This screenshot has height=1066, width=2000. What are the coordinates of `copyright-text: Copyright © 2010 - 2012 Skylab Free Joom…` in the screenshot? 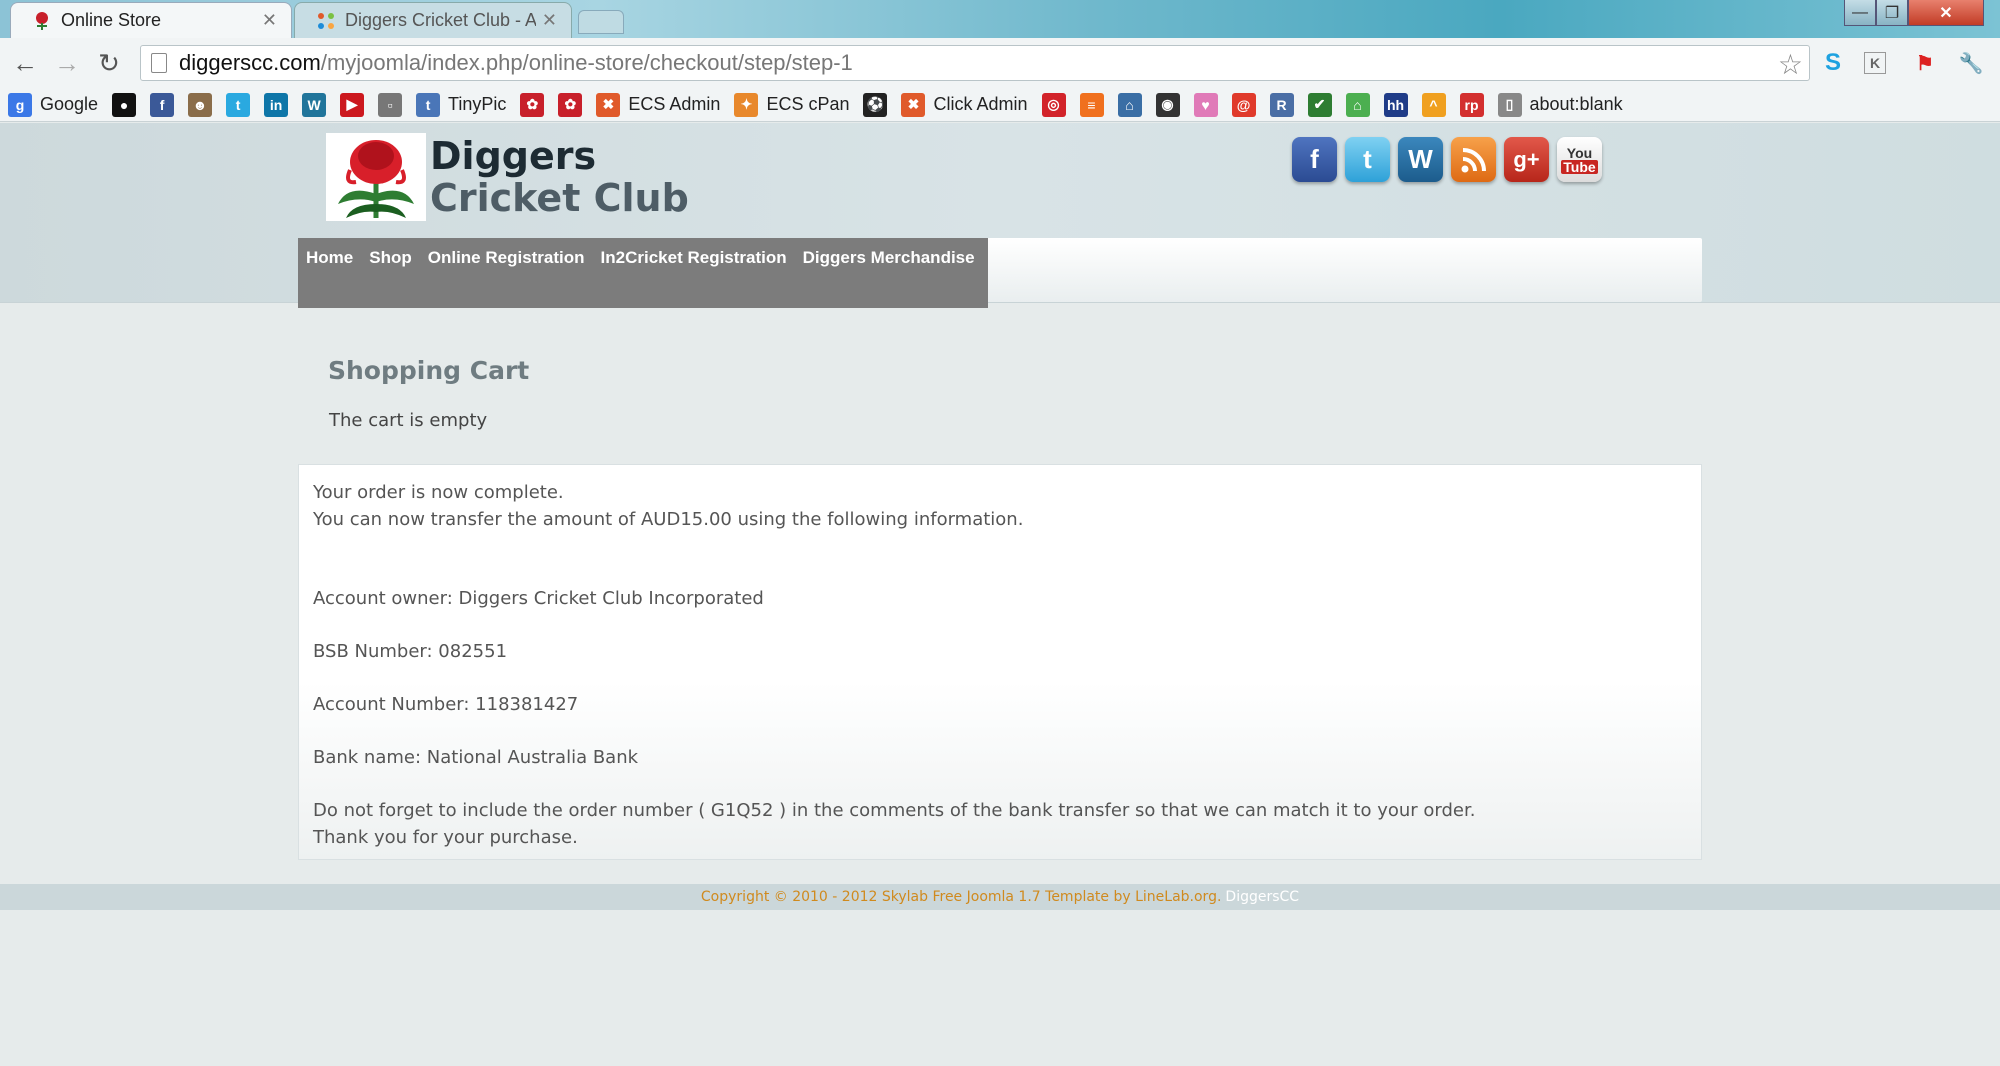 It's located at (961, 897).